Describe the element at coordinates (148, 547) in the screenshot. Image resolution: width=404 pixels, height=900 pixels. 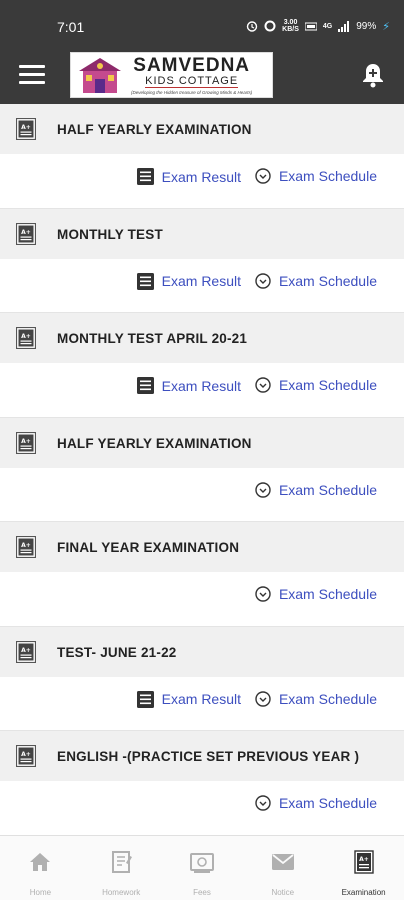
I see `exam-title: FINAL YEAR EXAMINATION` at that location.